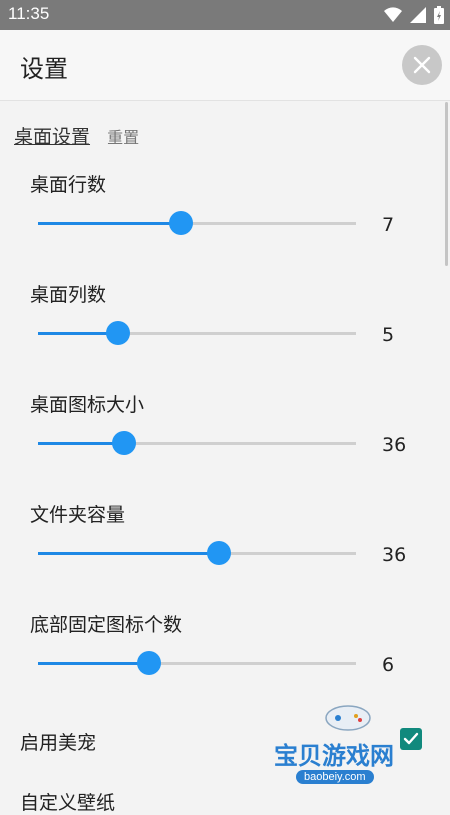  I want to click on section-title: 桌面设置, so click(52, 137).